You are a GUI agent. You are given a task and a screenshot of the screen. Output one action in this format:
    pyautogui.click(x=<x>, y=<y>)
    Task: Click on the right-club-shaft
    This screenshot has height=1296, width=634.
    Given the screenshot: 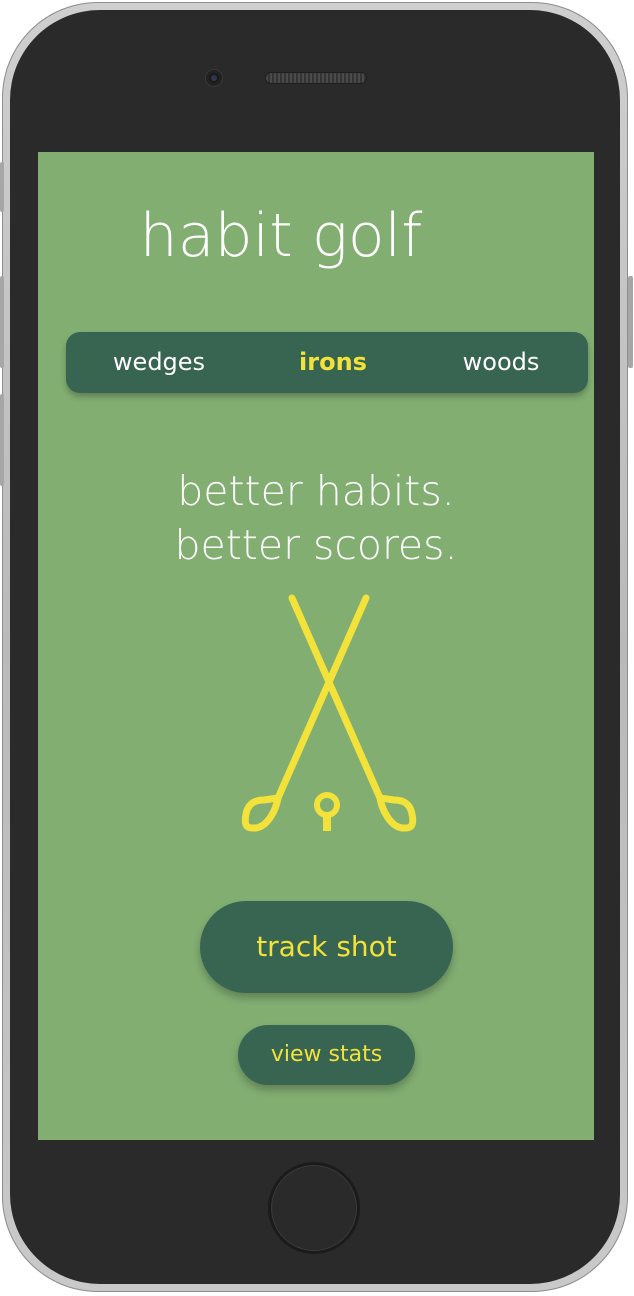 What is the action you would take?
    pyautogui.click(x=322, y=698)
    